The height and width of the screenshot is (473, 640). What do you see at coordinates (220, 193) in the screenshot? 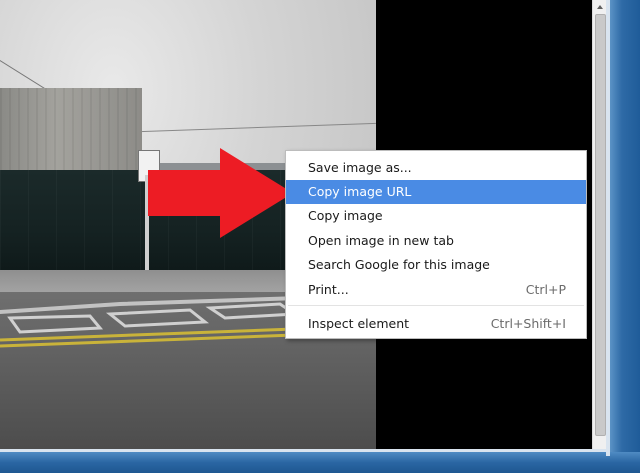
I see `right-arrow-icon` at bounding box center [220, 193].